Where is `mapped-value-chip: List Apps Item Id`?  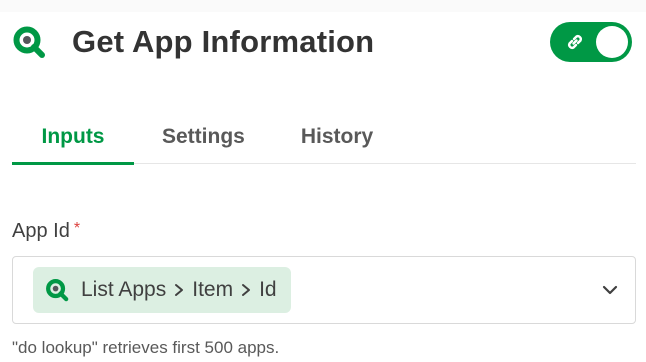
mapped-value-chip: List Apps Item Id is located at coordinates (162, 290).